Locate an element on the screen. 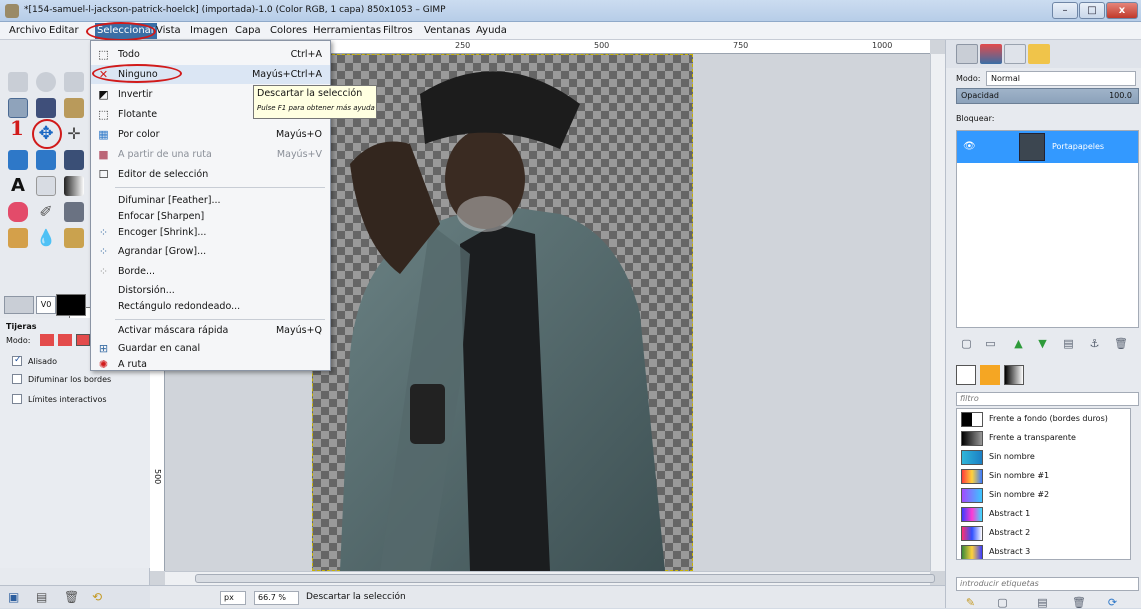 The height and width of the screenshot is (609, 1141). menu-item-por-color: ▦ Por color Mayús+O is located at coordinates (210, 134).